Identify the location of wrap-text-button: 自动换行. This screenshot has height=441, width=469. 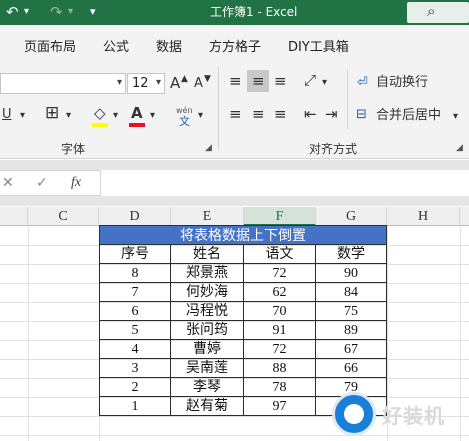
(402, 83).